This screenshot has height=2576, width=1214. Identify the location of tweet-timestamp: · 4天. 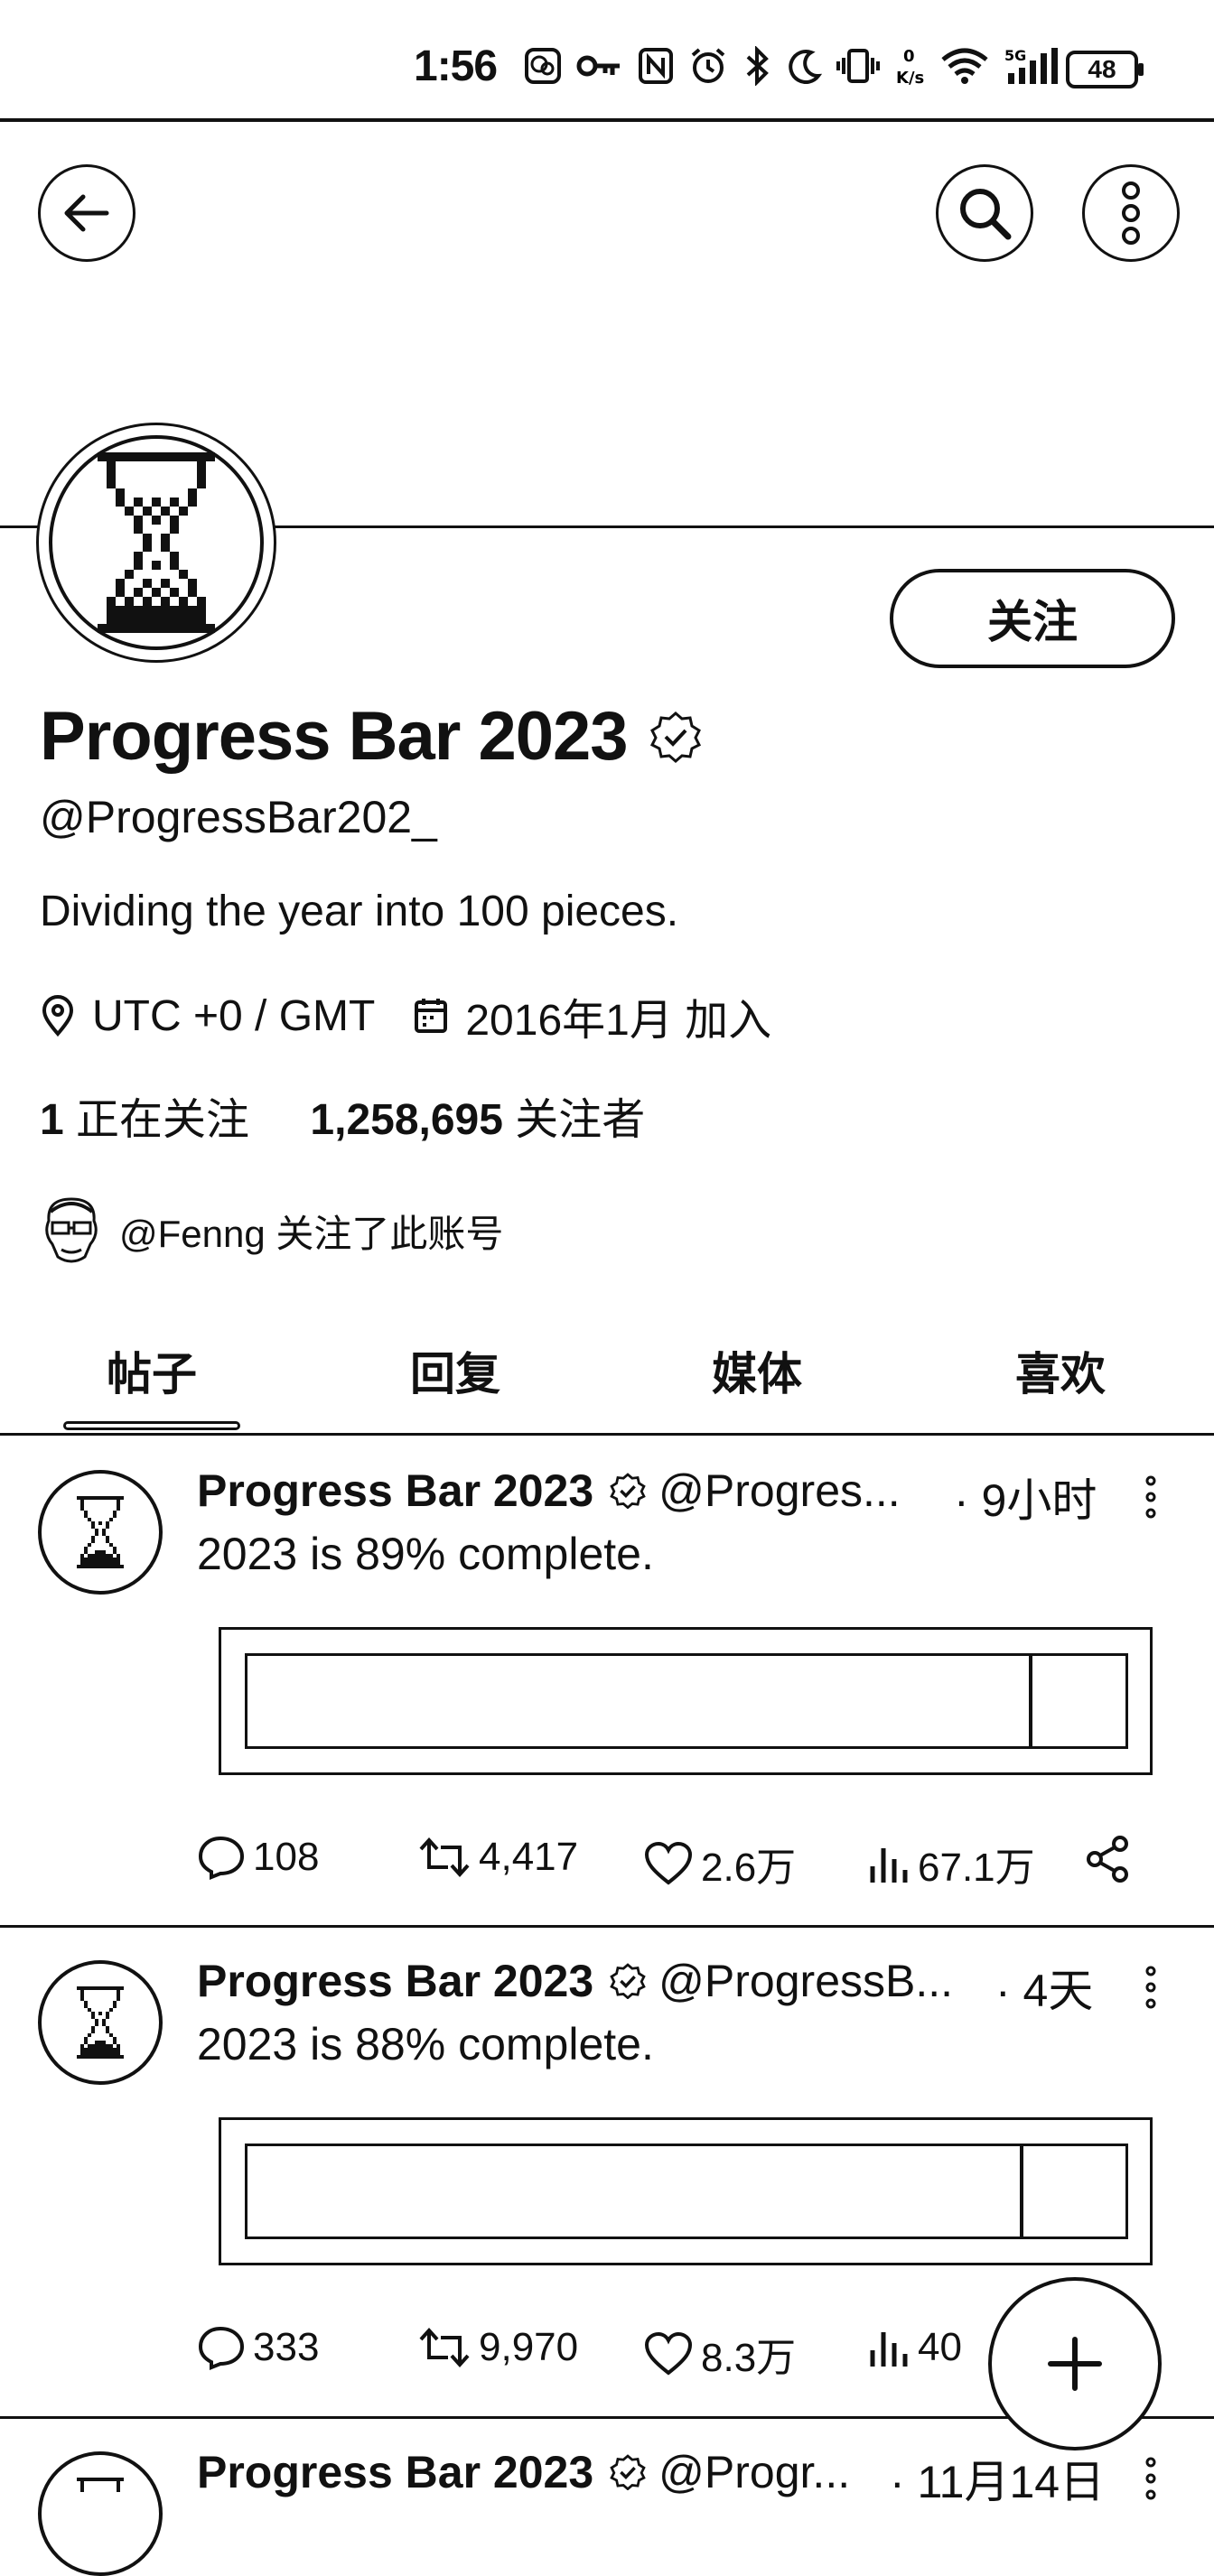
(1044, 1991).